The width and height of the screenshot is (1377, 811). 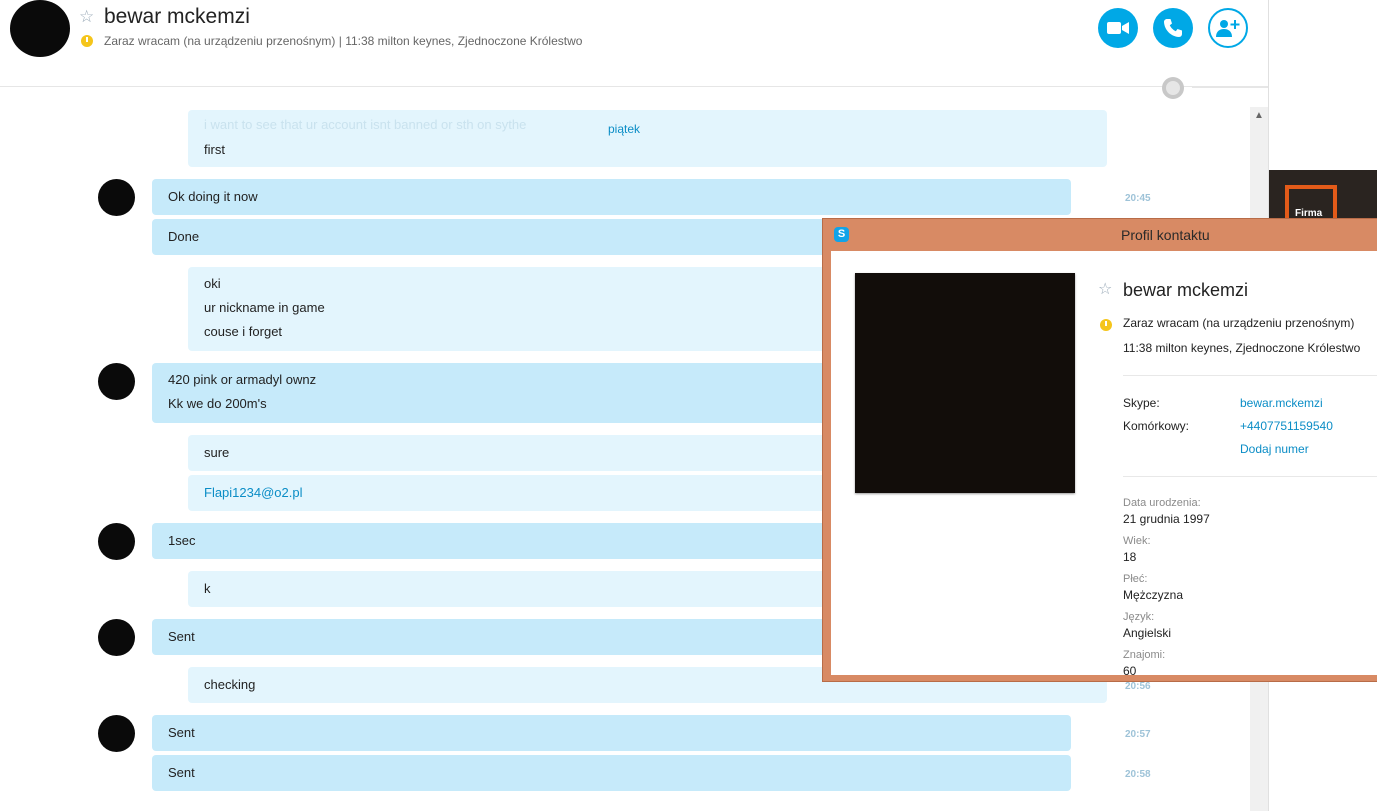 I want to click on message-time: 20:57, so click(x=1138, y=734).